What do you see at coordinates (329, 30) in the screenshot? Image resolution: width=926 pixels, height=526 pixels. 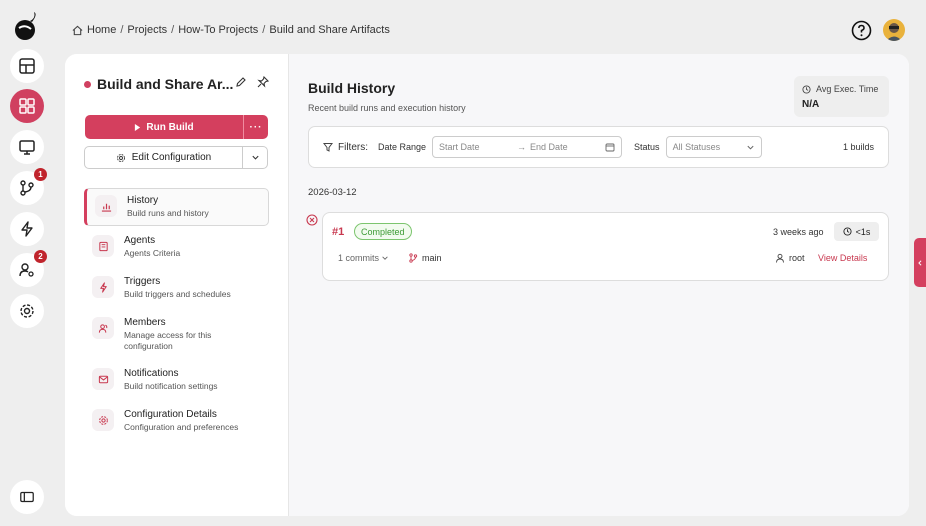 I see `breadcrumb-current: Build and Share Artifacts` at bounding box center [329, 30].